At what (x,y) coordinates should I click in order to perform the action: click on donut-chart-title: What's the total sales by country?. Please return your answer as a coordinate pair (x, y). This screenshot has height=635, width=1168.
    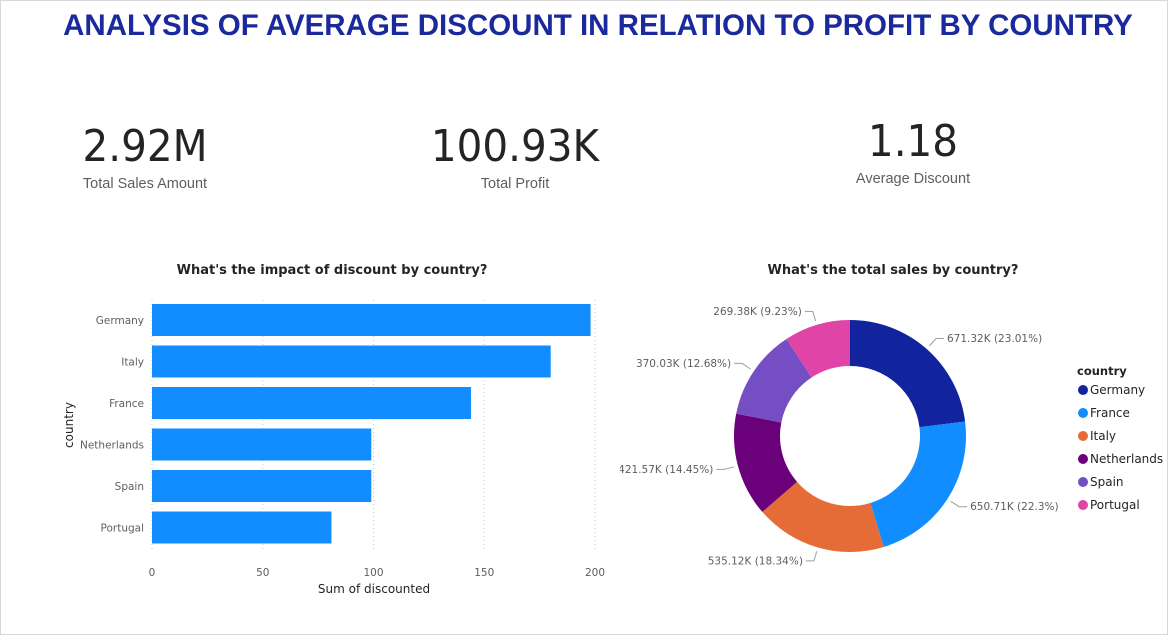
    Looking at the image, I should click on (893, 270).